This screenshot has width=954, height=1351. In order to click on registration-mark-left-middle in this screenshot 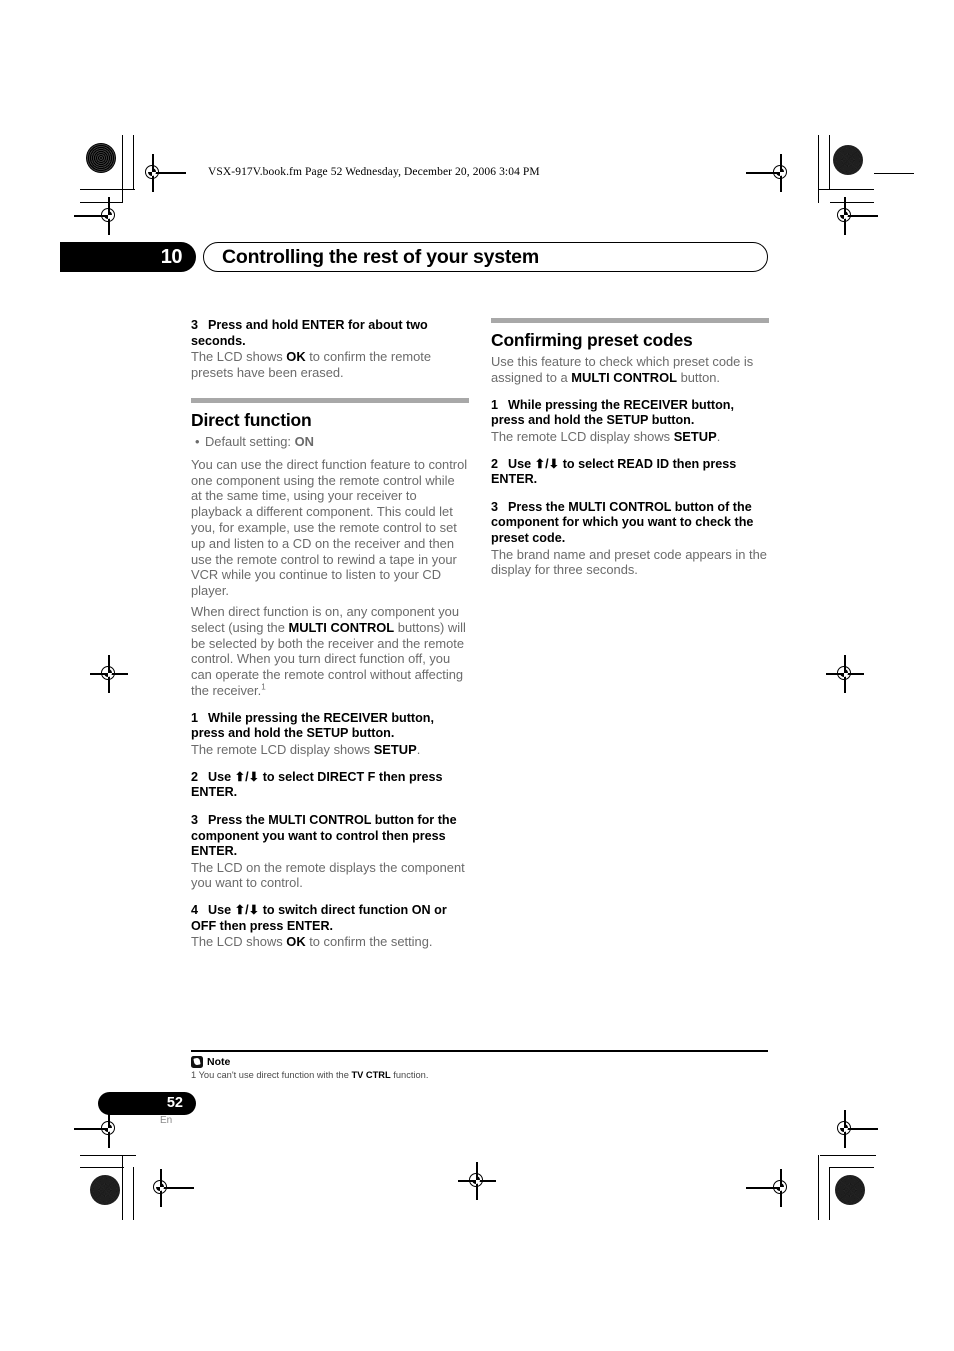, I will do `click(109, 674)`.